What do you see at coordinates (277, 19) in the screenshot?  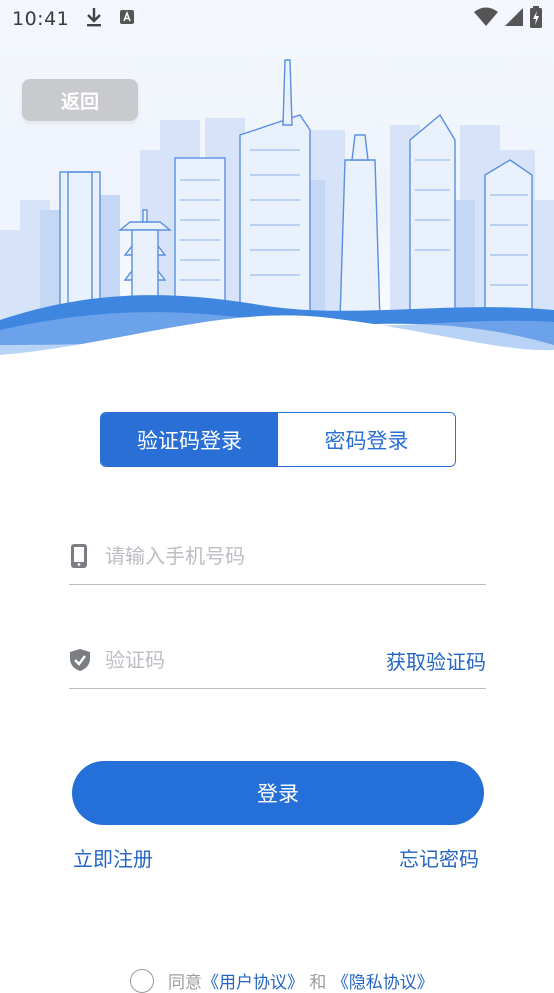 I see `status-bar: 10:41` at bounding box center [277, 19].